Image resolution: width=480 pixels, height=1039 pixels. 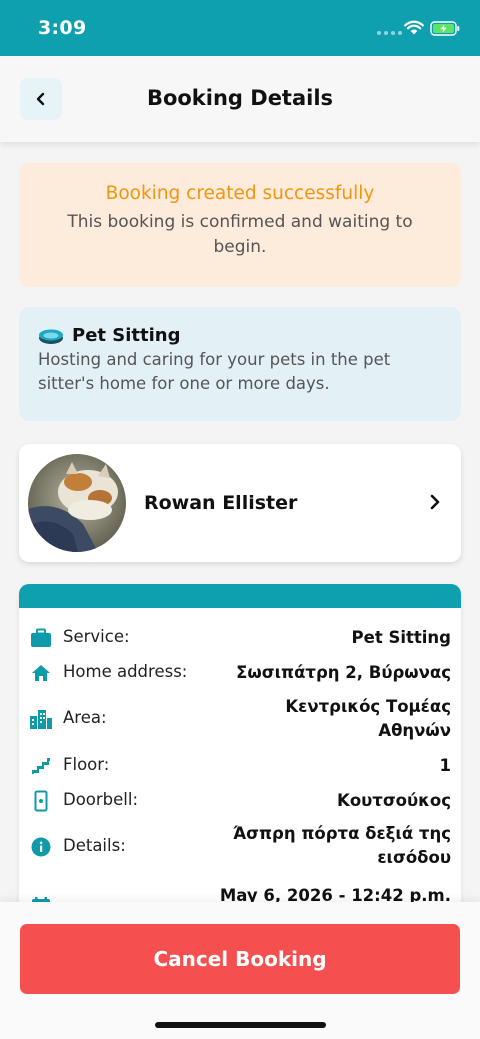 I want to click on detail-value: Pet Sitting, so click(x=401, y=637).